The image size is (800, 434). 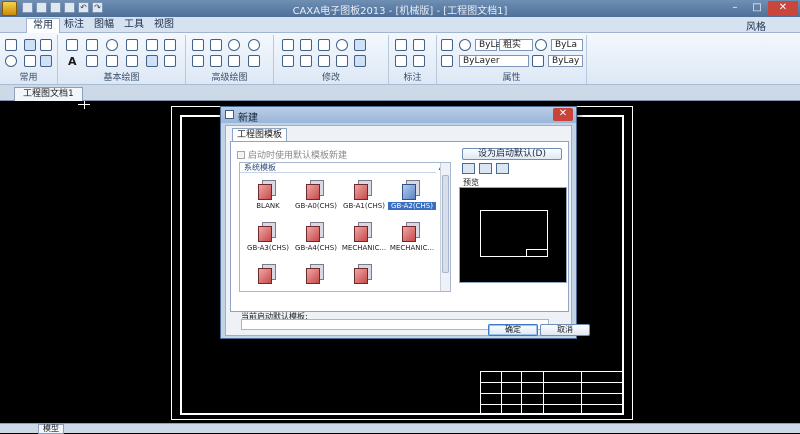 I want to click on scrollbar-thumb, so click(x=445, y=224).